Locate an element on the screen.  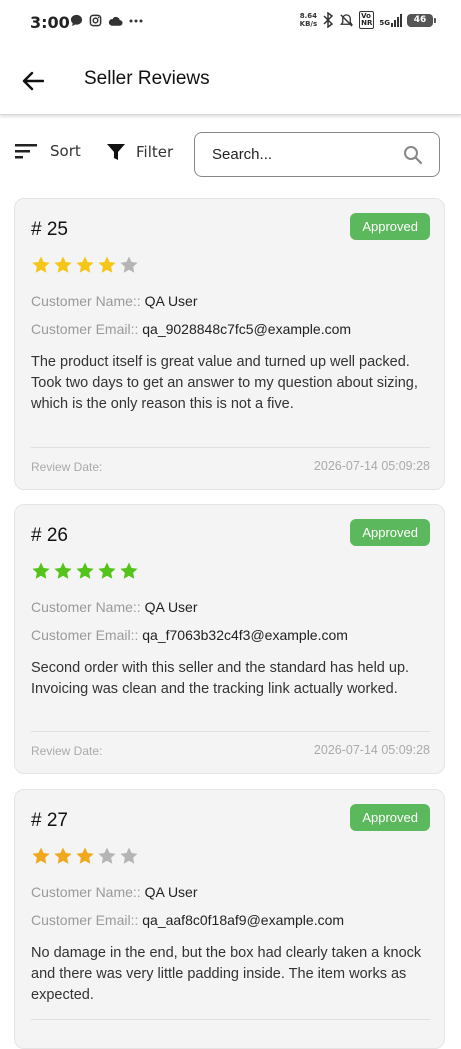
search-box is located at coordinates (317, 154).